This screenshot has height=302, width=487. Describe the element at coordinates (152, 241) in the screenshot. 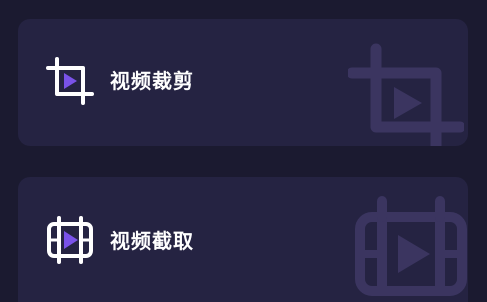

I see `video-clip-label: 视频截取` at that location.